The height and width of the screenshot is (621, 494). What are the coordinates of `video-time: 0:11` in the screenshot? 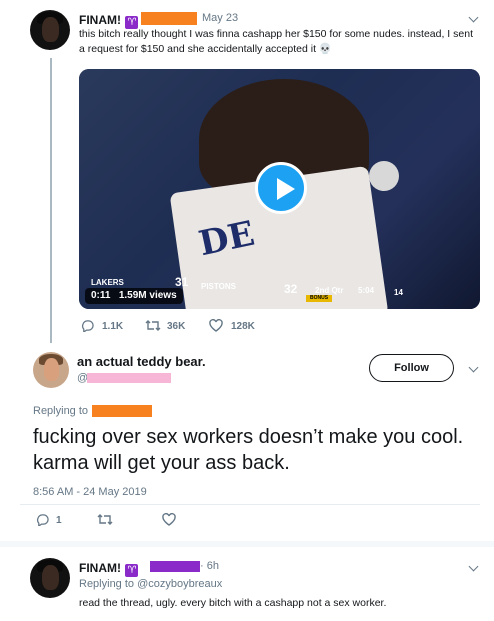 It's located at (101, 295).